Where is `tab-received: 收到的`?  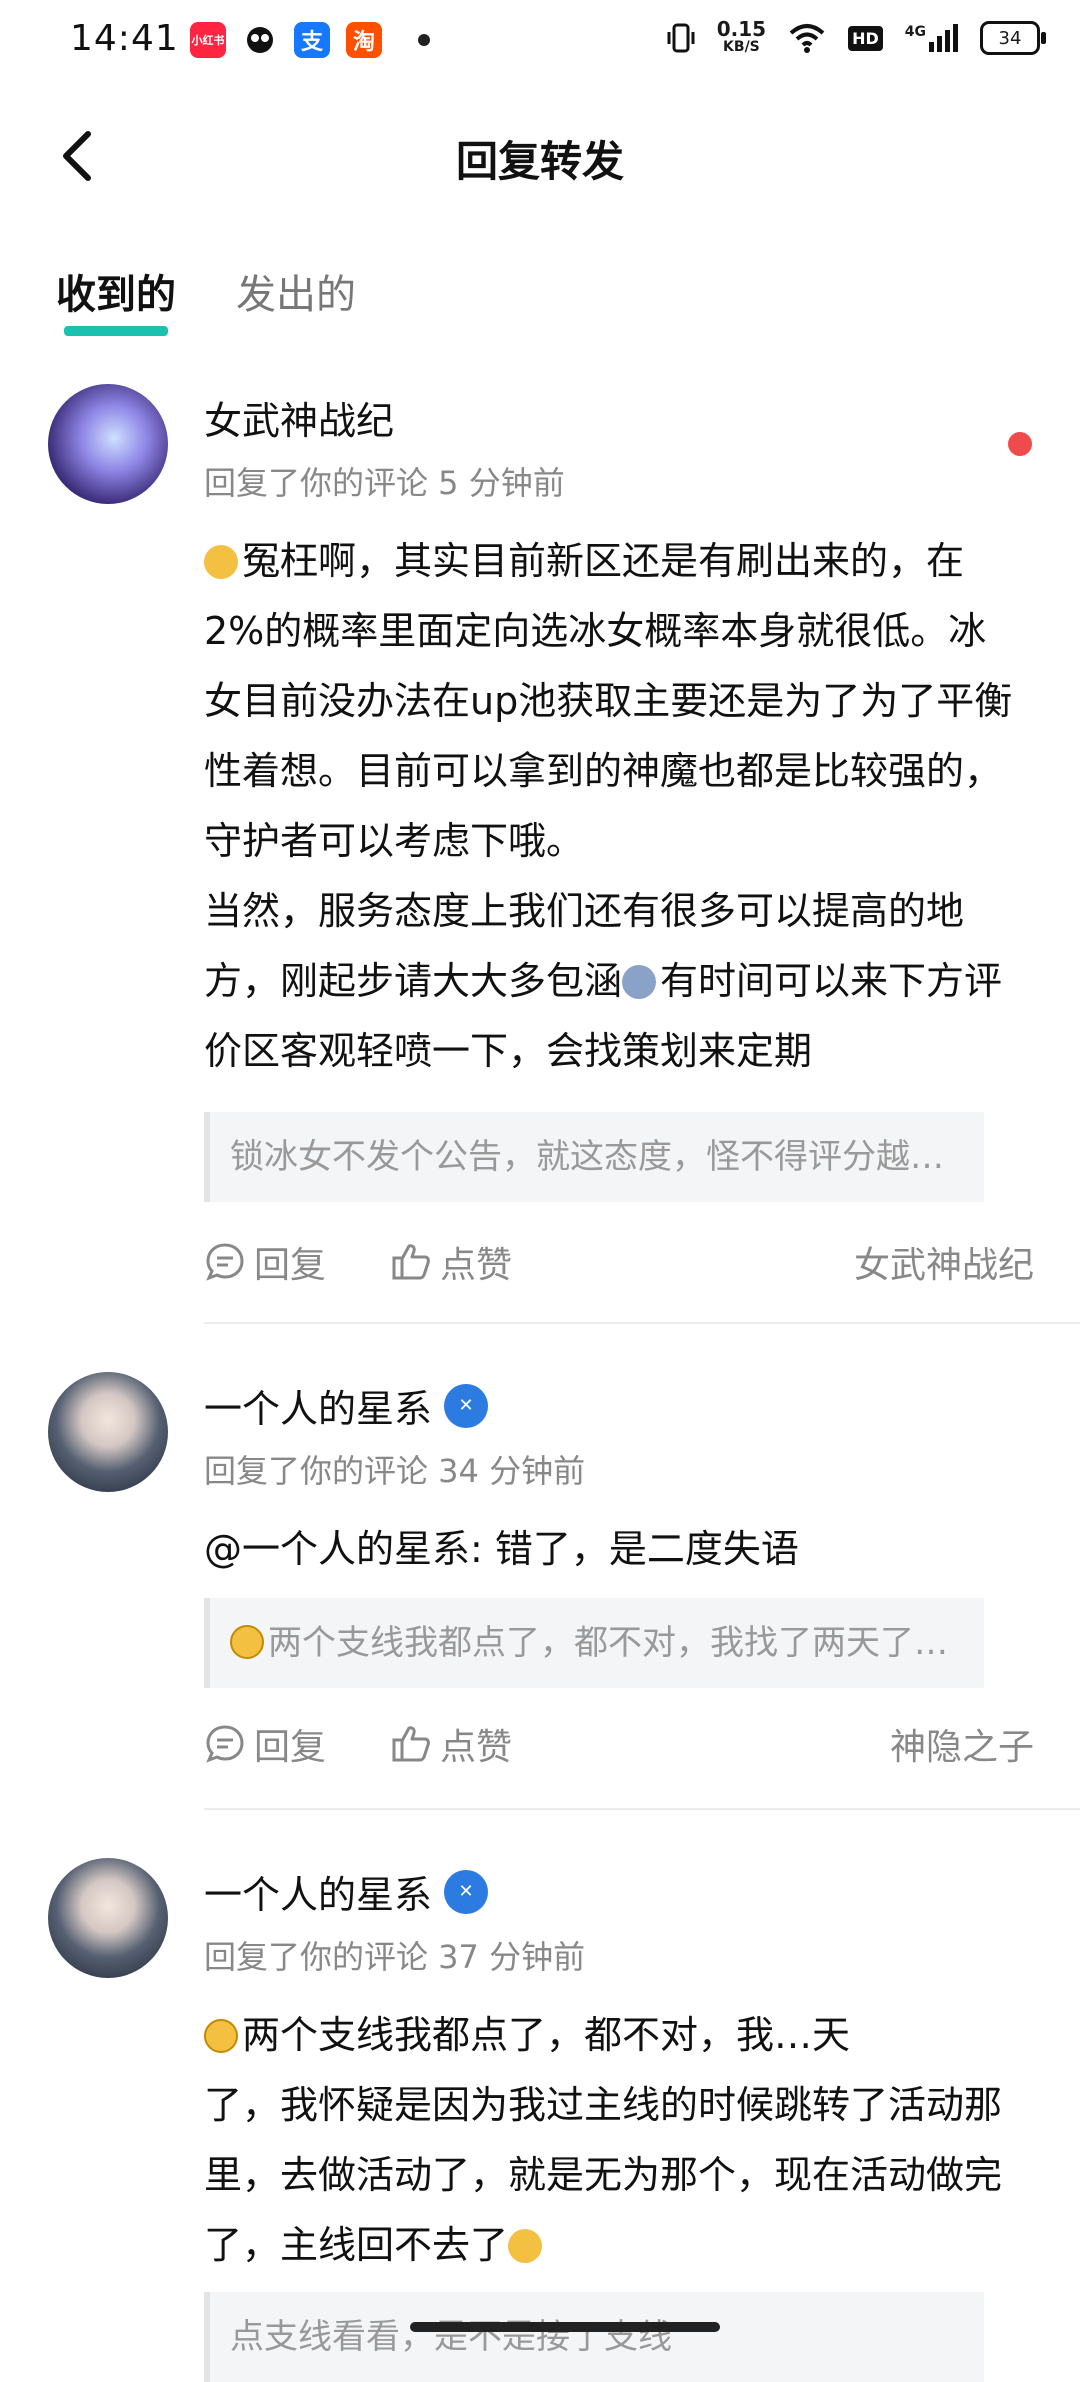
tab-received: 收到的 is located at coordinates (116, 299).